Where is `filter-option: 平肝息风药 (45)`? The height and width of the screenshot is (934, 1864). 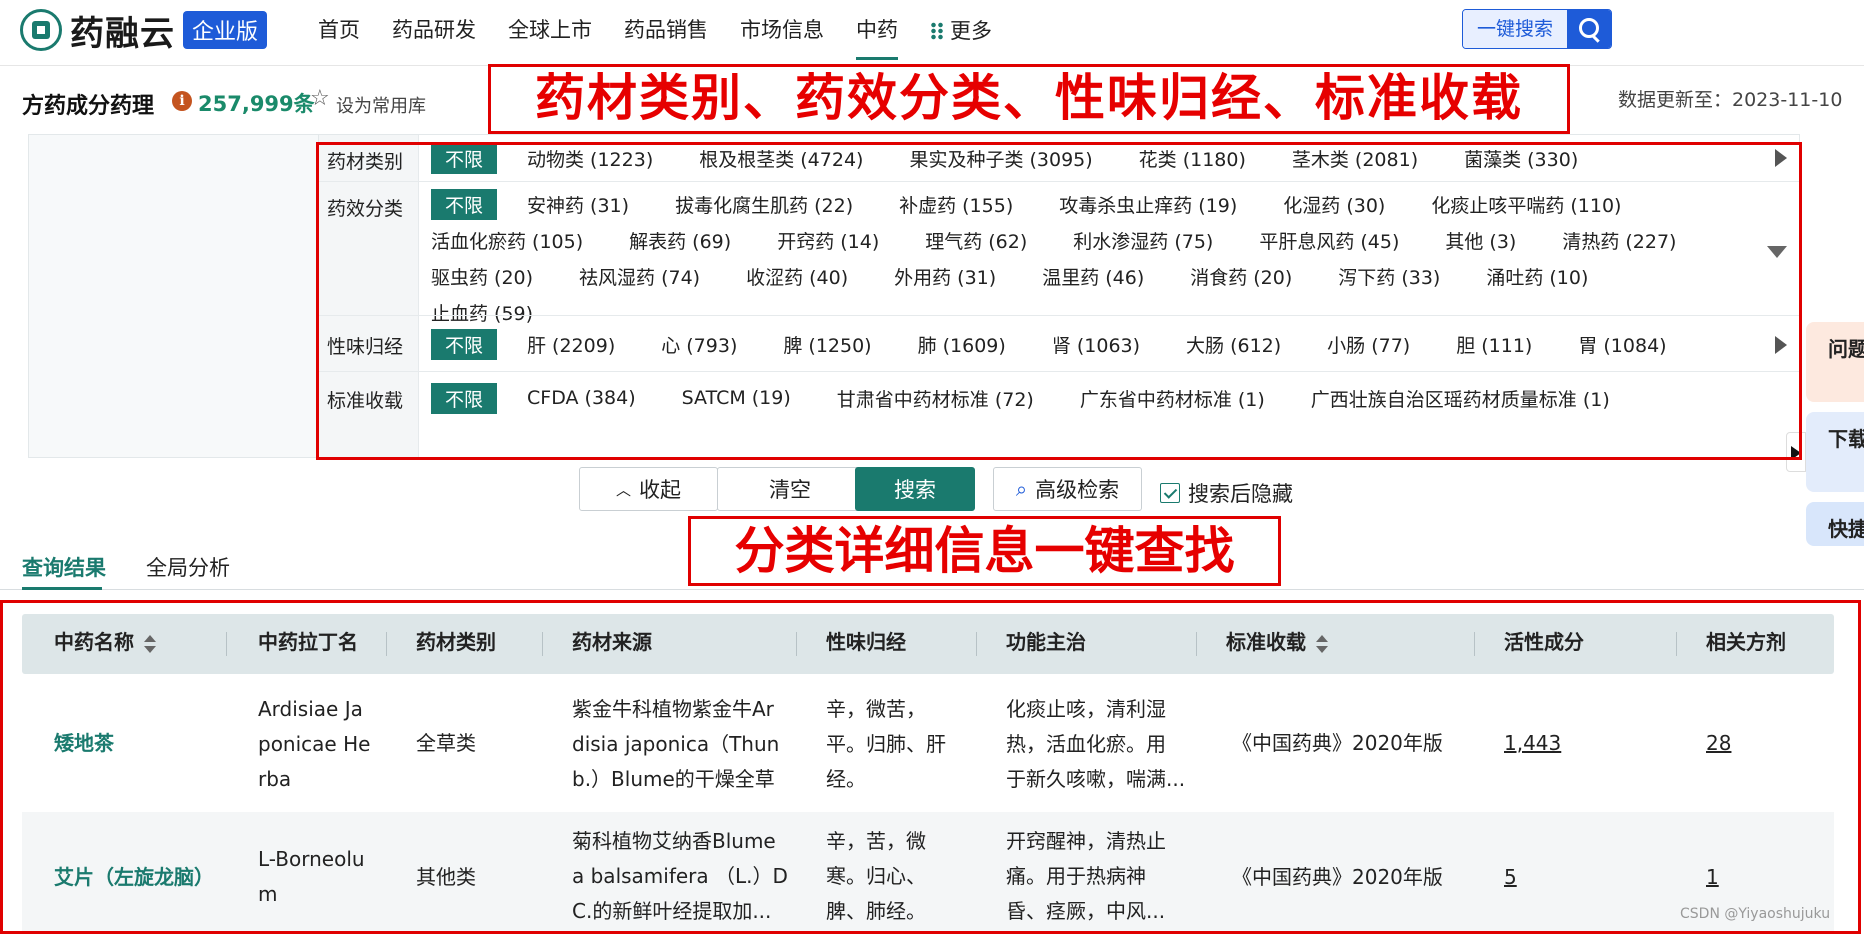
filter-option: 平肝息风药 (45) is located at coordinates (1329, 240).